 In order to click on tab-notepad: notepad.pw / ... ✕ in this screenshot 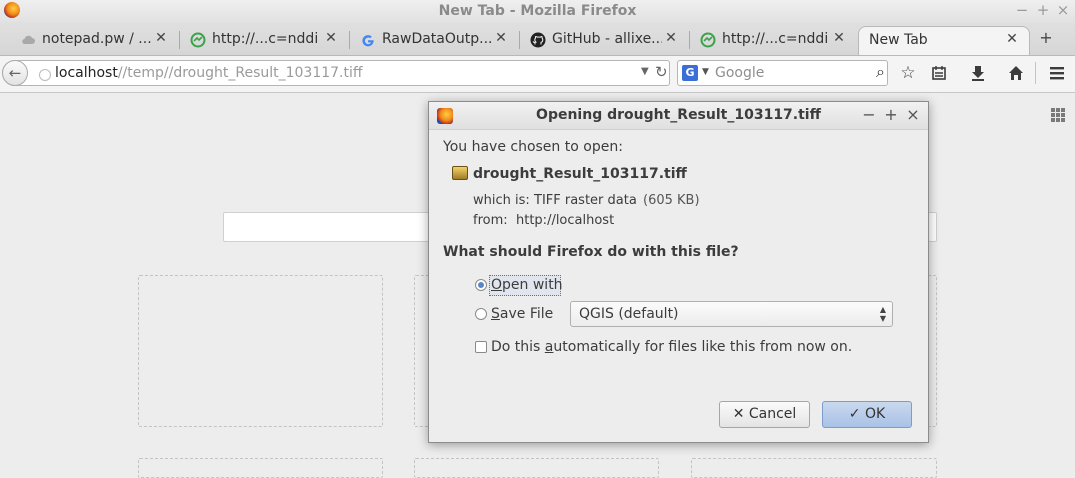, I will do `click(95, 40)`.